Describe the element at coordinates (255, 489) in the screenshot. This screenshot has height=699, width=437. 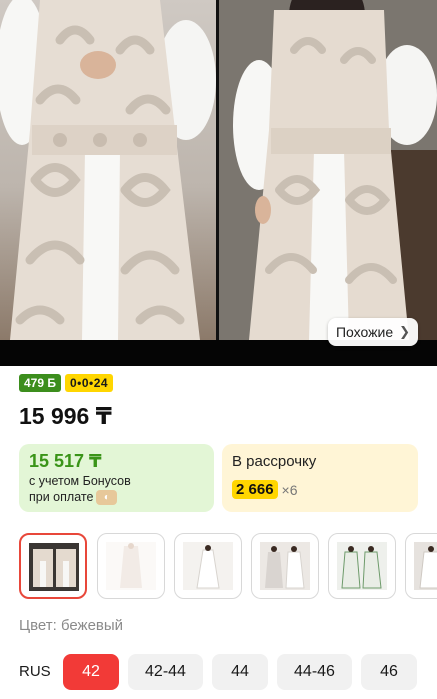
I see `installment-amount: 2 666` at that location.